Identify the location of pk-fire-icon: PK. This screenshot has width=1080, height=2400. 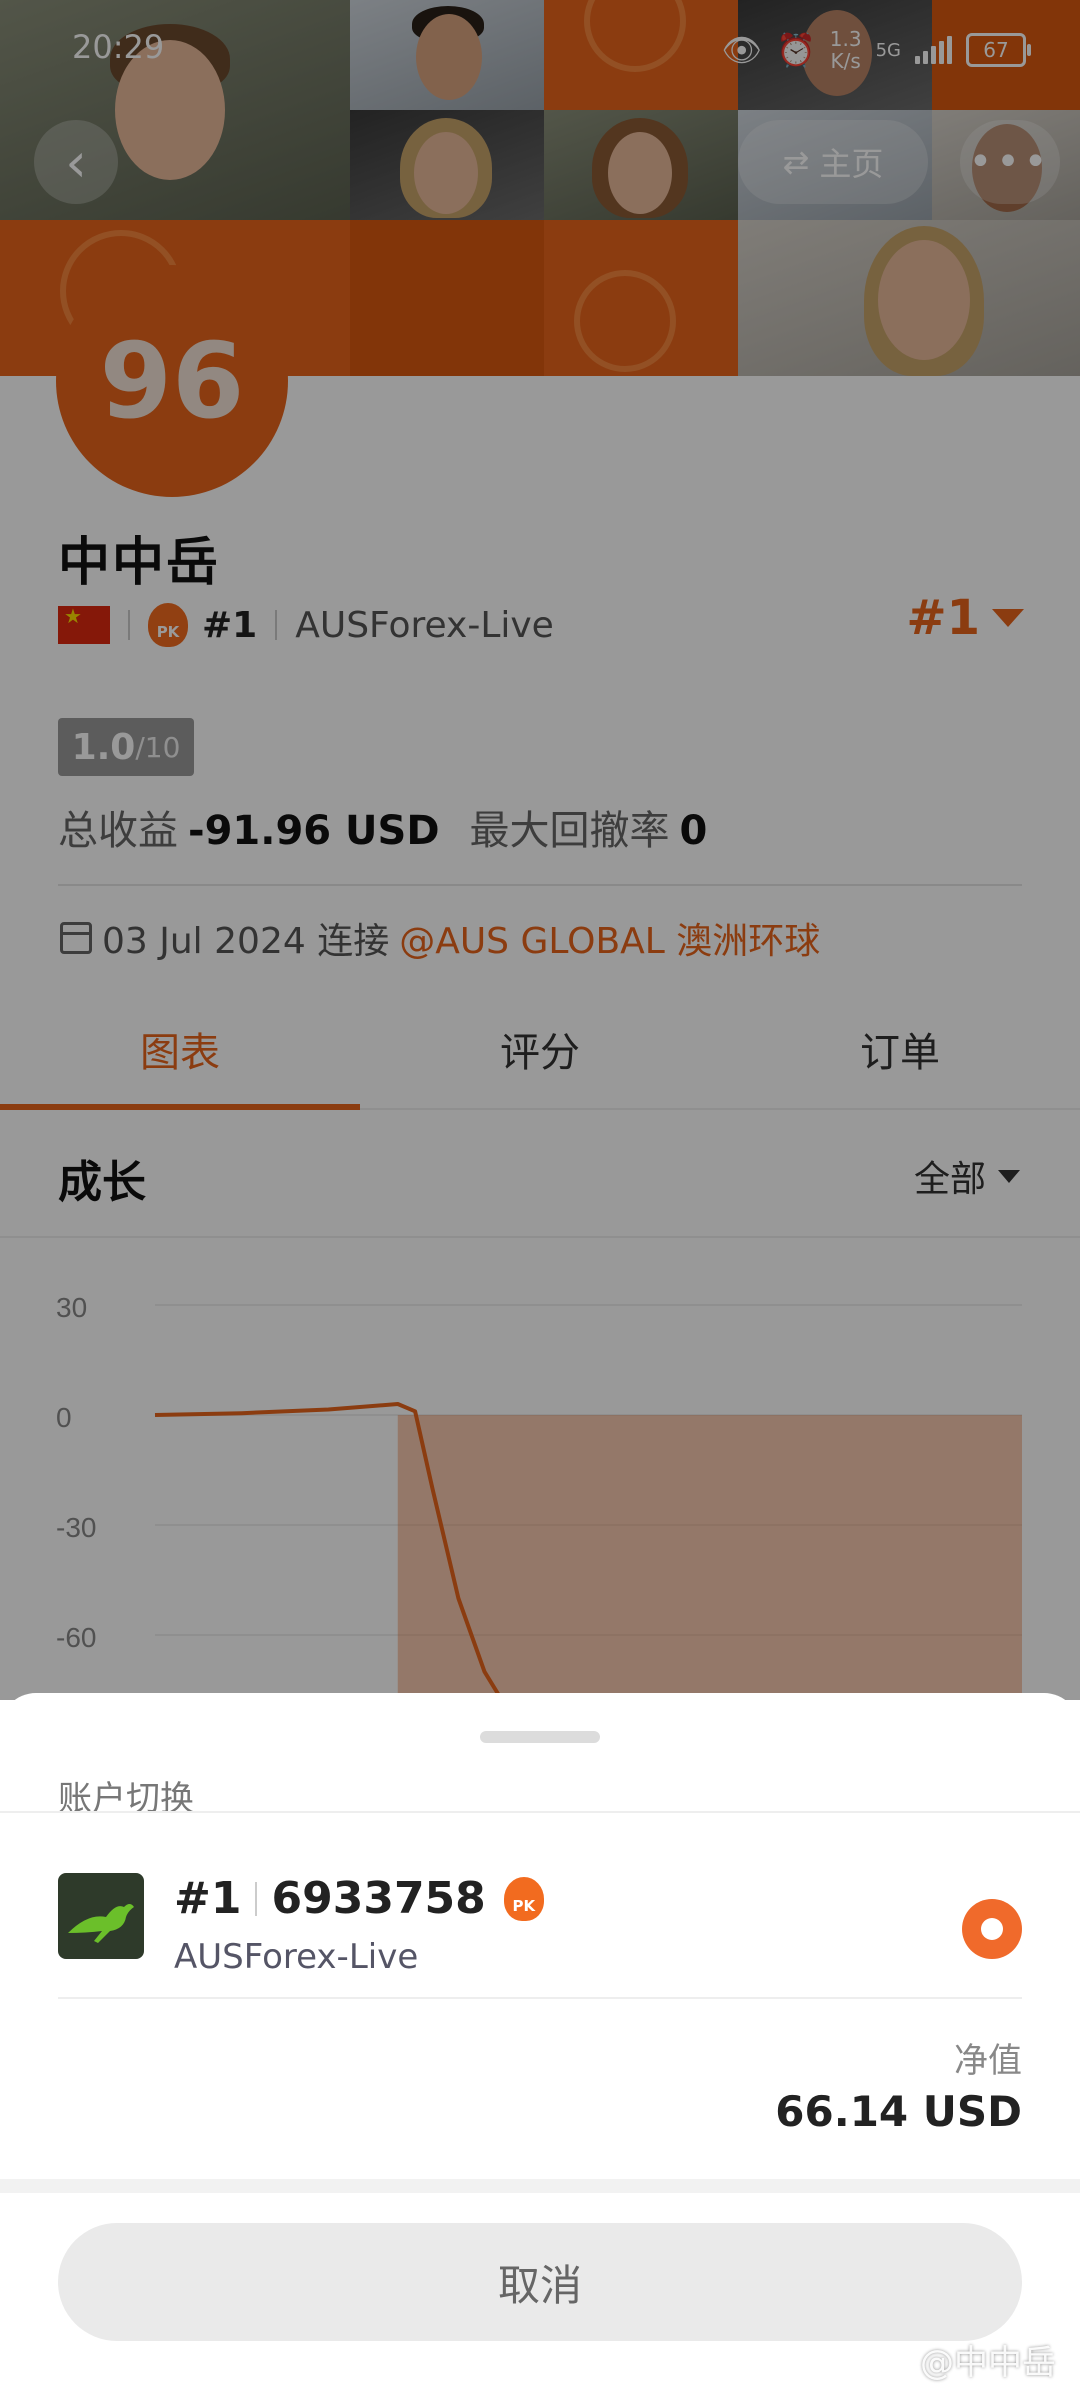
(523, 1898).